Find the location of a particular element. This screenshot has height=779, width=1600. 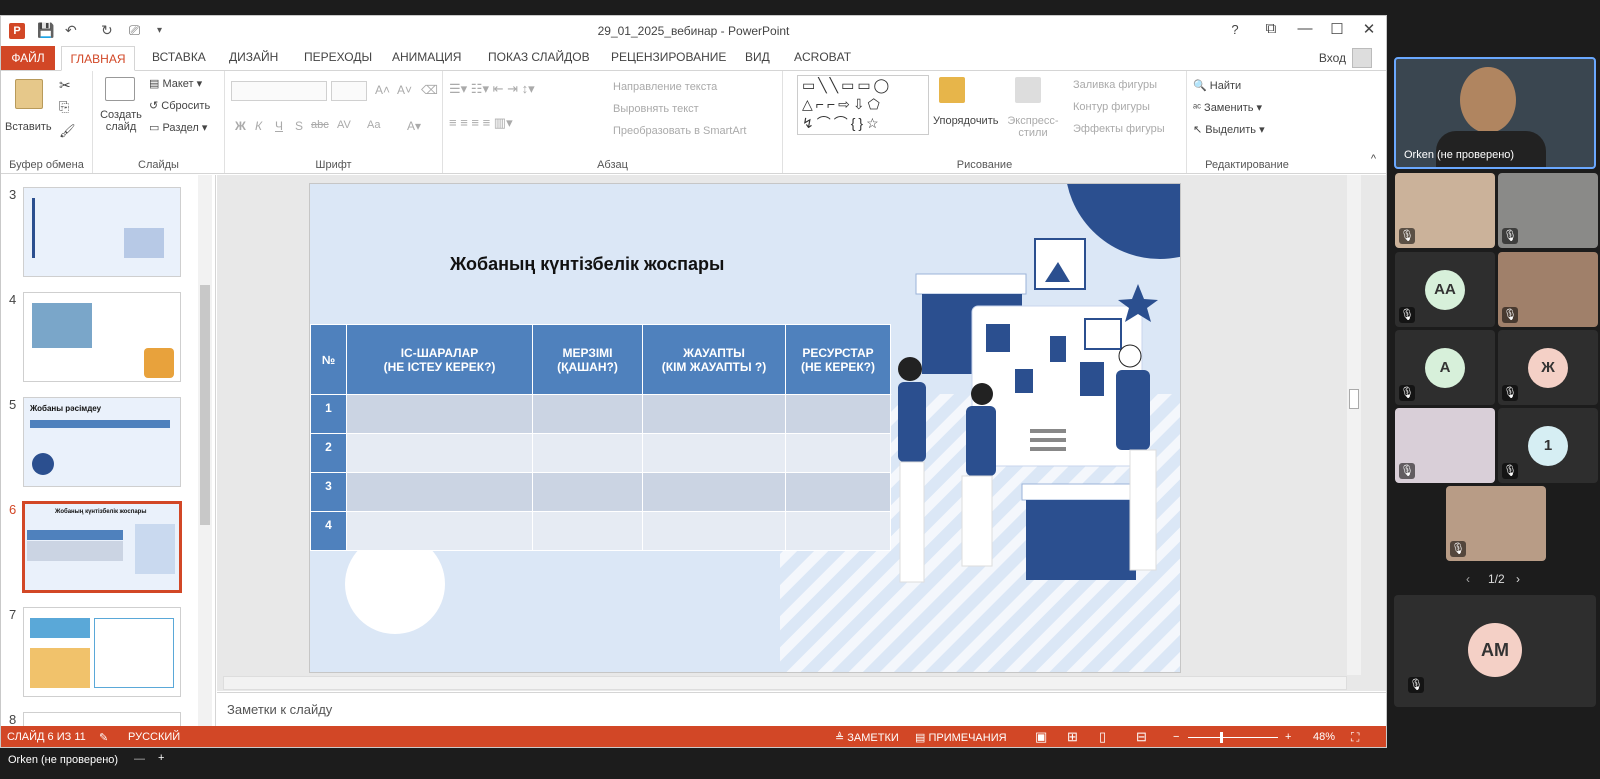

replace-button: ᵃᶜ Заменить ▾ is located at coordinates (1227, 107).